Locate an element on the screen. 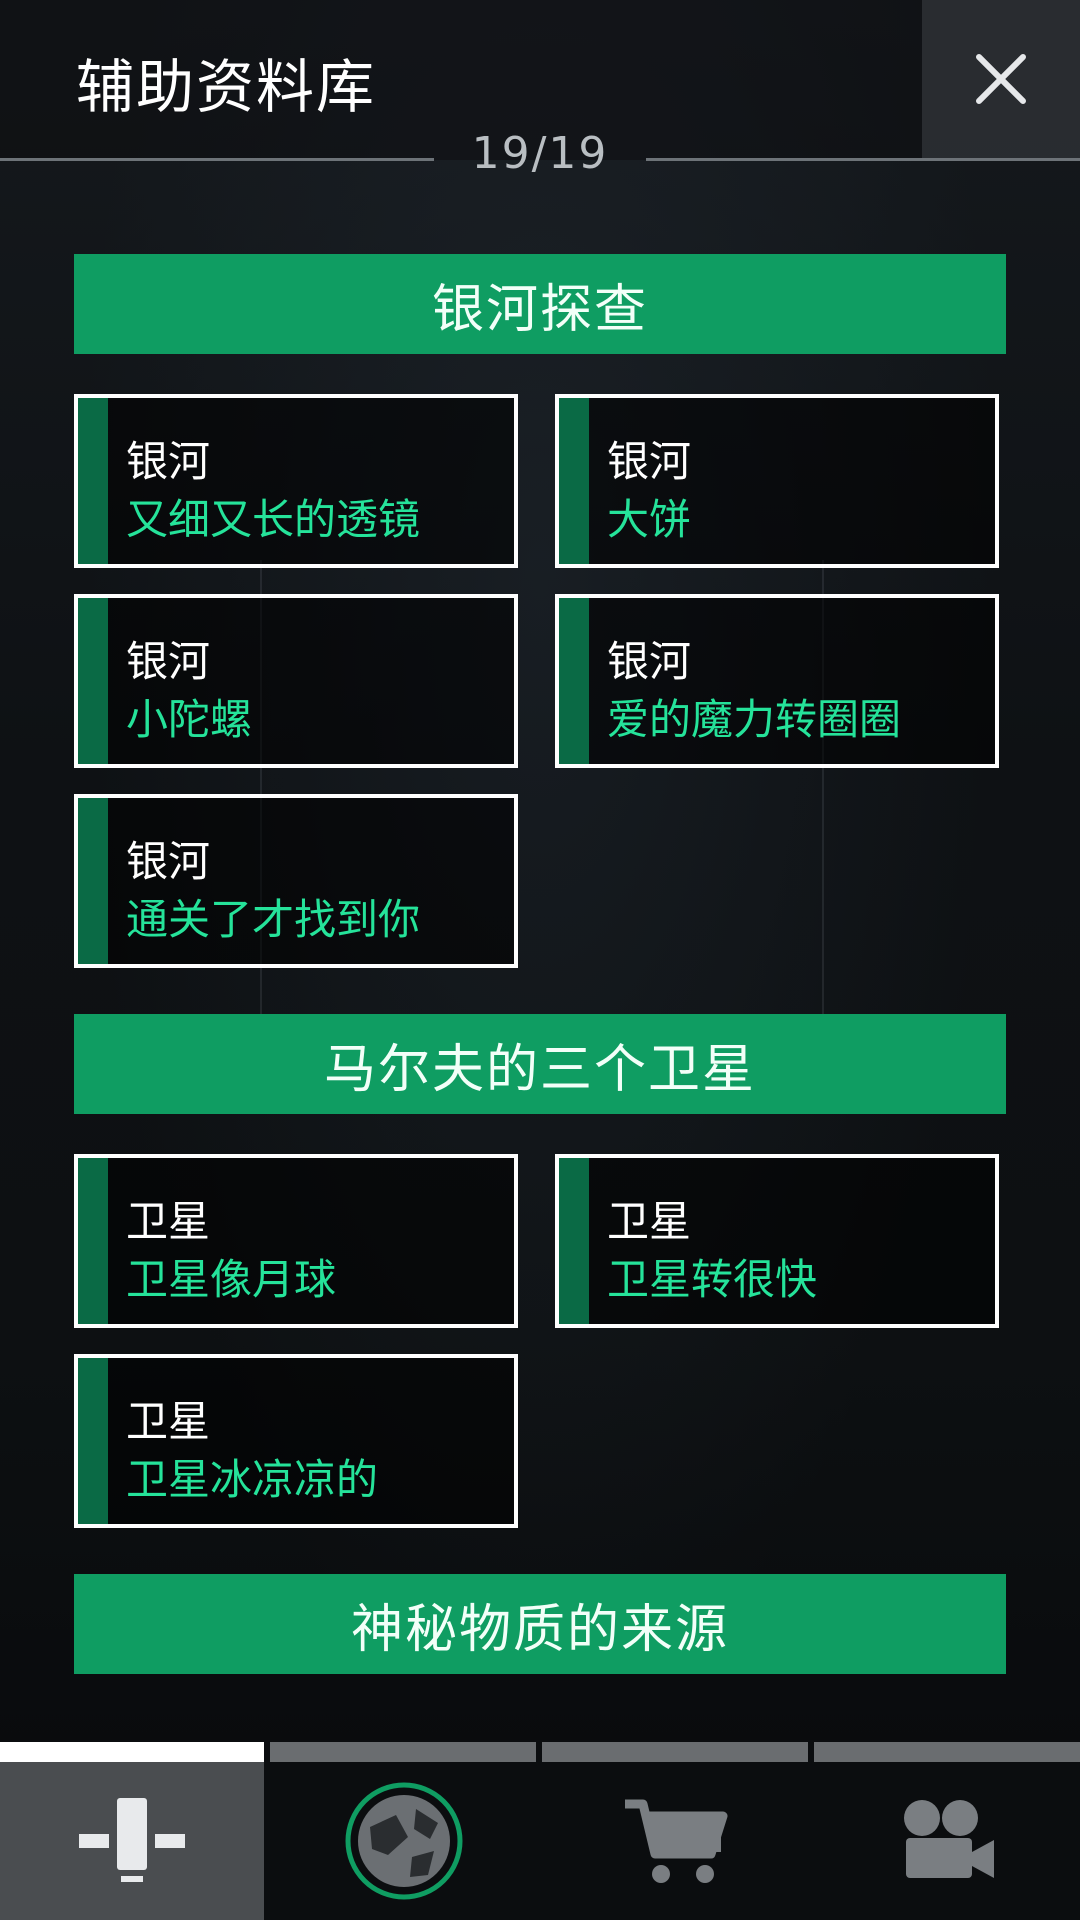 This screenshot has width=1080, height=1920. tab-shop is located at coordinates (676, 1841).